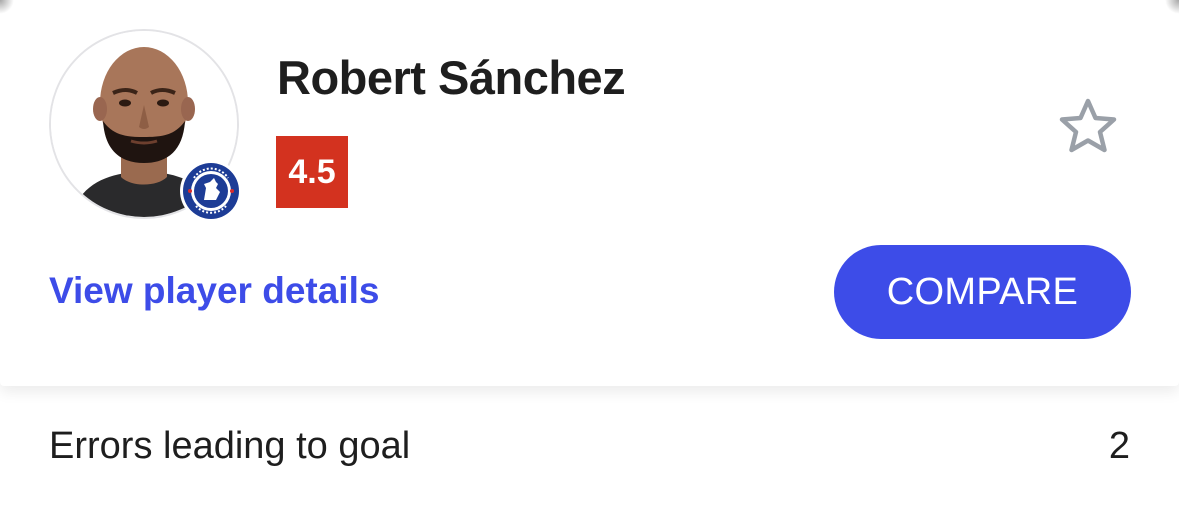  Describe the element at coordinates (230, 446) in the screenshot. I see `stat-label: Errors leading to goal` at that location.